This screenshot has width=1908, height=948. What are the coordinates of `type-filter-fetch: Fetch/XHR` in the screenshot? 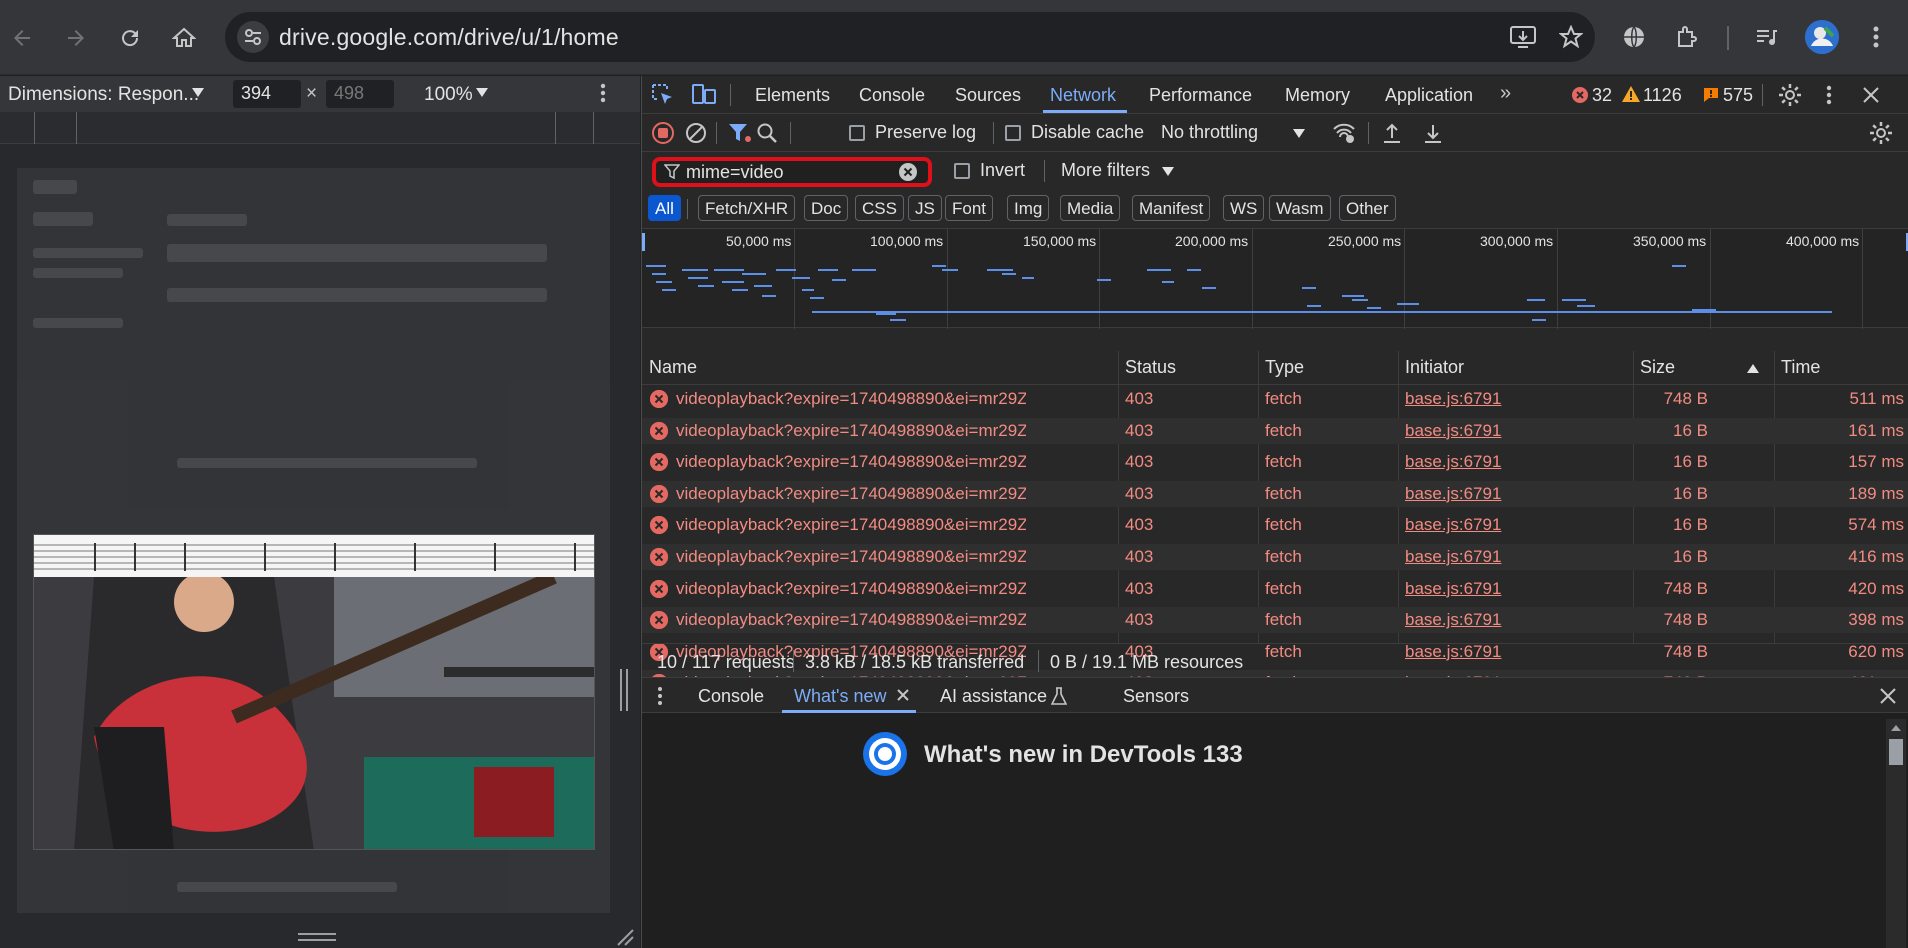 It's located at (747, 208).